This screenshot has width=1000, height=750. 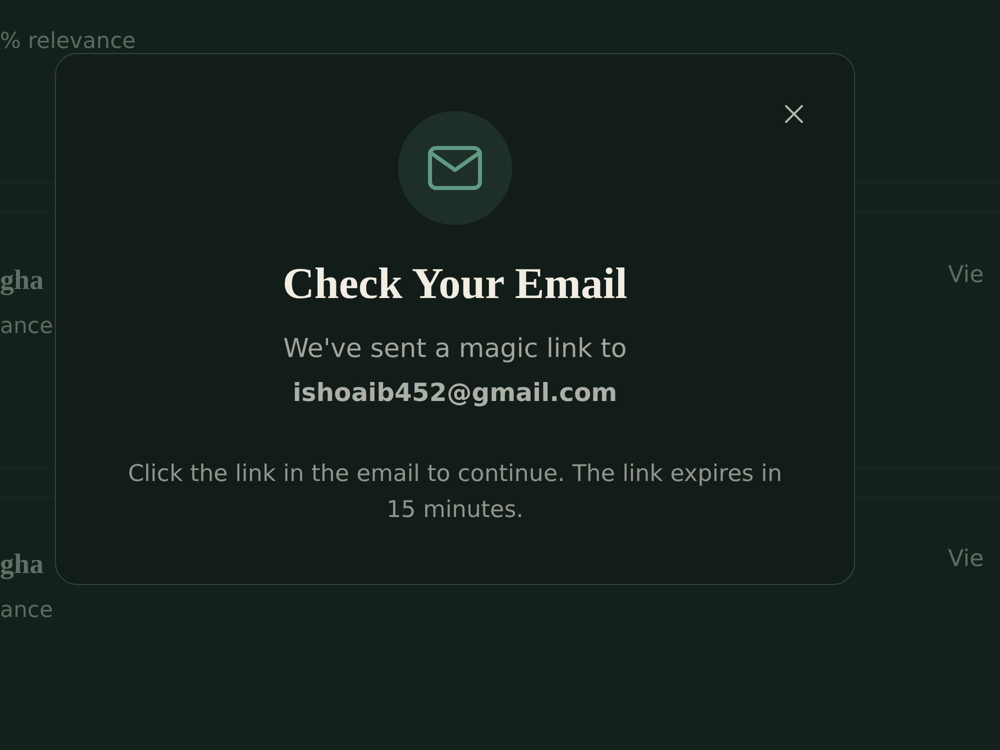 What do you see at coordinates (455, 284) in the screenshot?
I see `modal-title: Check Your Email` at bounding box center [455, 284].